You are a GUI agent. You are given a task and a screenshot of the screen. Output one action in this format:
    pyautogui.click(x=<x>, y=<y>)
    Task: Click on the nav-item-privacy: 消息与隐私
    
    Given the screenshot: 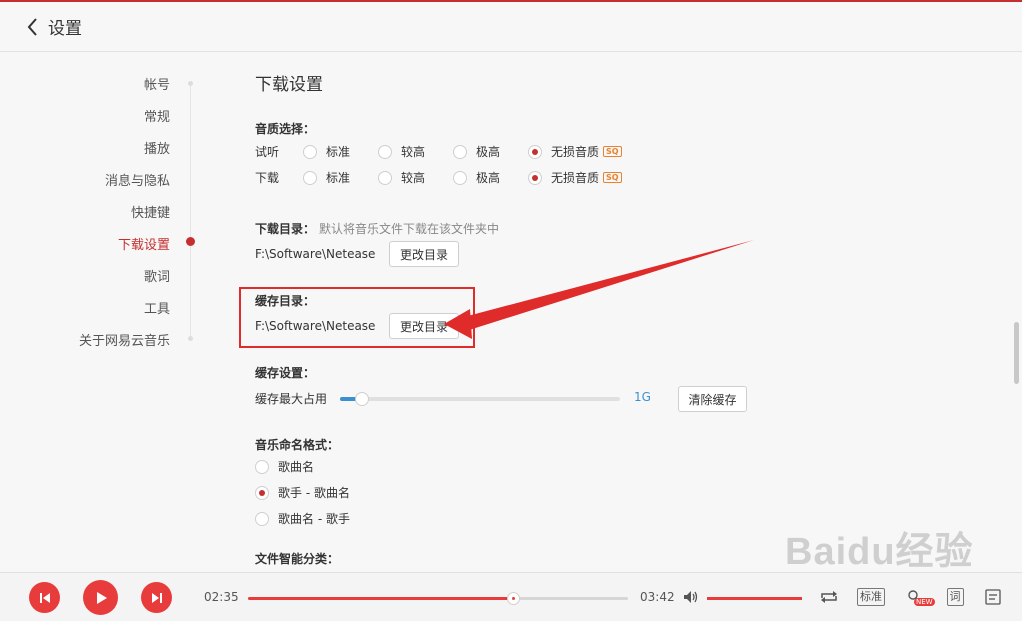 What is the action you would take?
    pyautogui.click(x=137, y=179)
    